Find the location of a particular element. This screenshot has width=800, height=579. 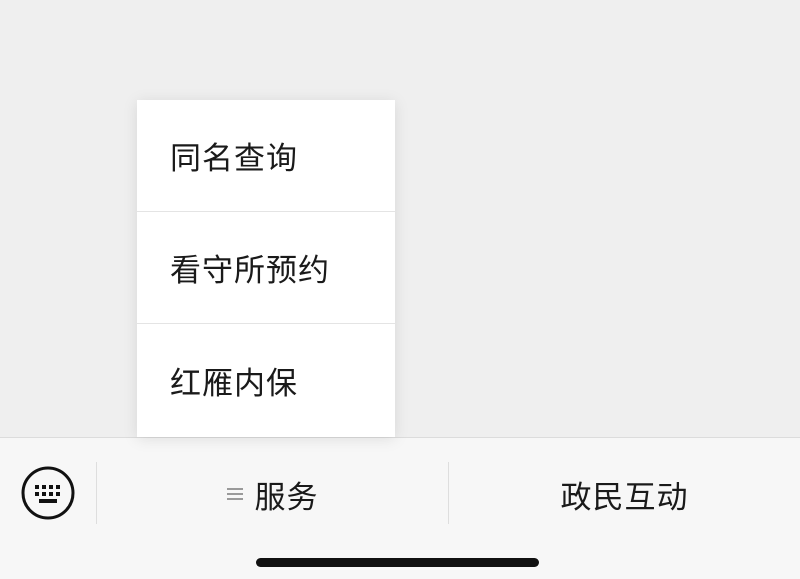

menu-item-hongyan-security: 红雁内保 is located at coordinates (266, 380).